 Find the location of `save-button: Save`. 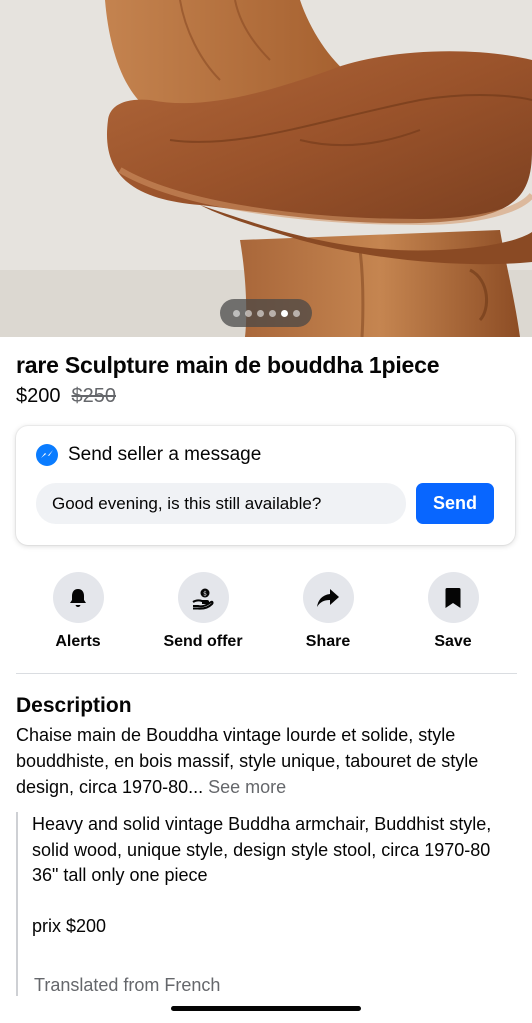

save-button: Save is located at coordinates (453, 611).